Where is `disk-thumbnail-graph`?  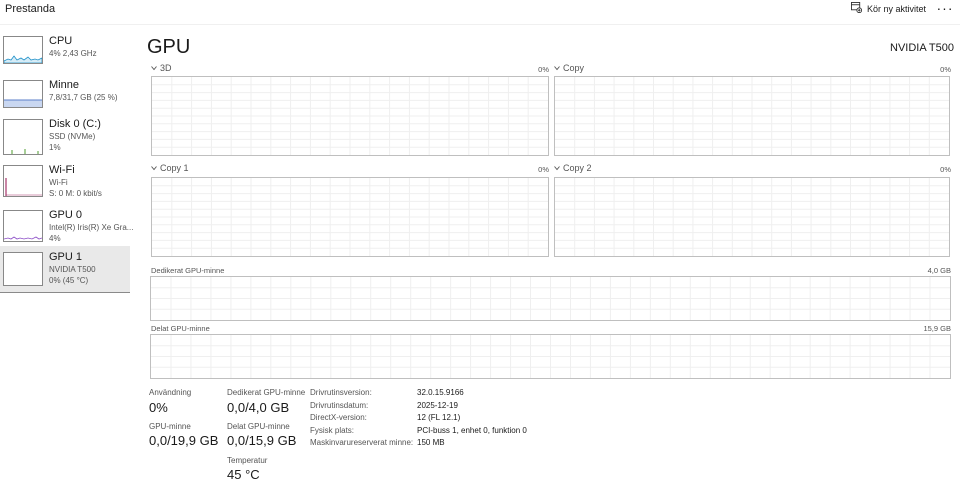 disk-thumbnail-graph is located at coordinates (23, 137).